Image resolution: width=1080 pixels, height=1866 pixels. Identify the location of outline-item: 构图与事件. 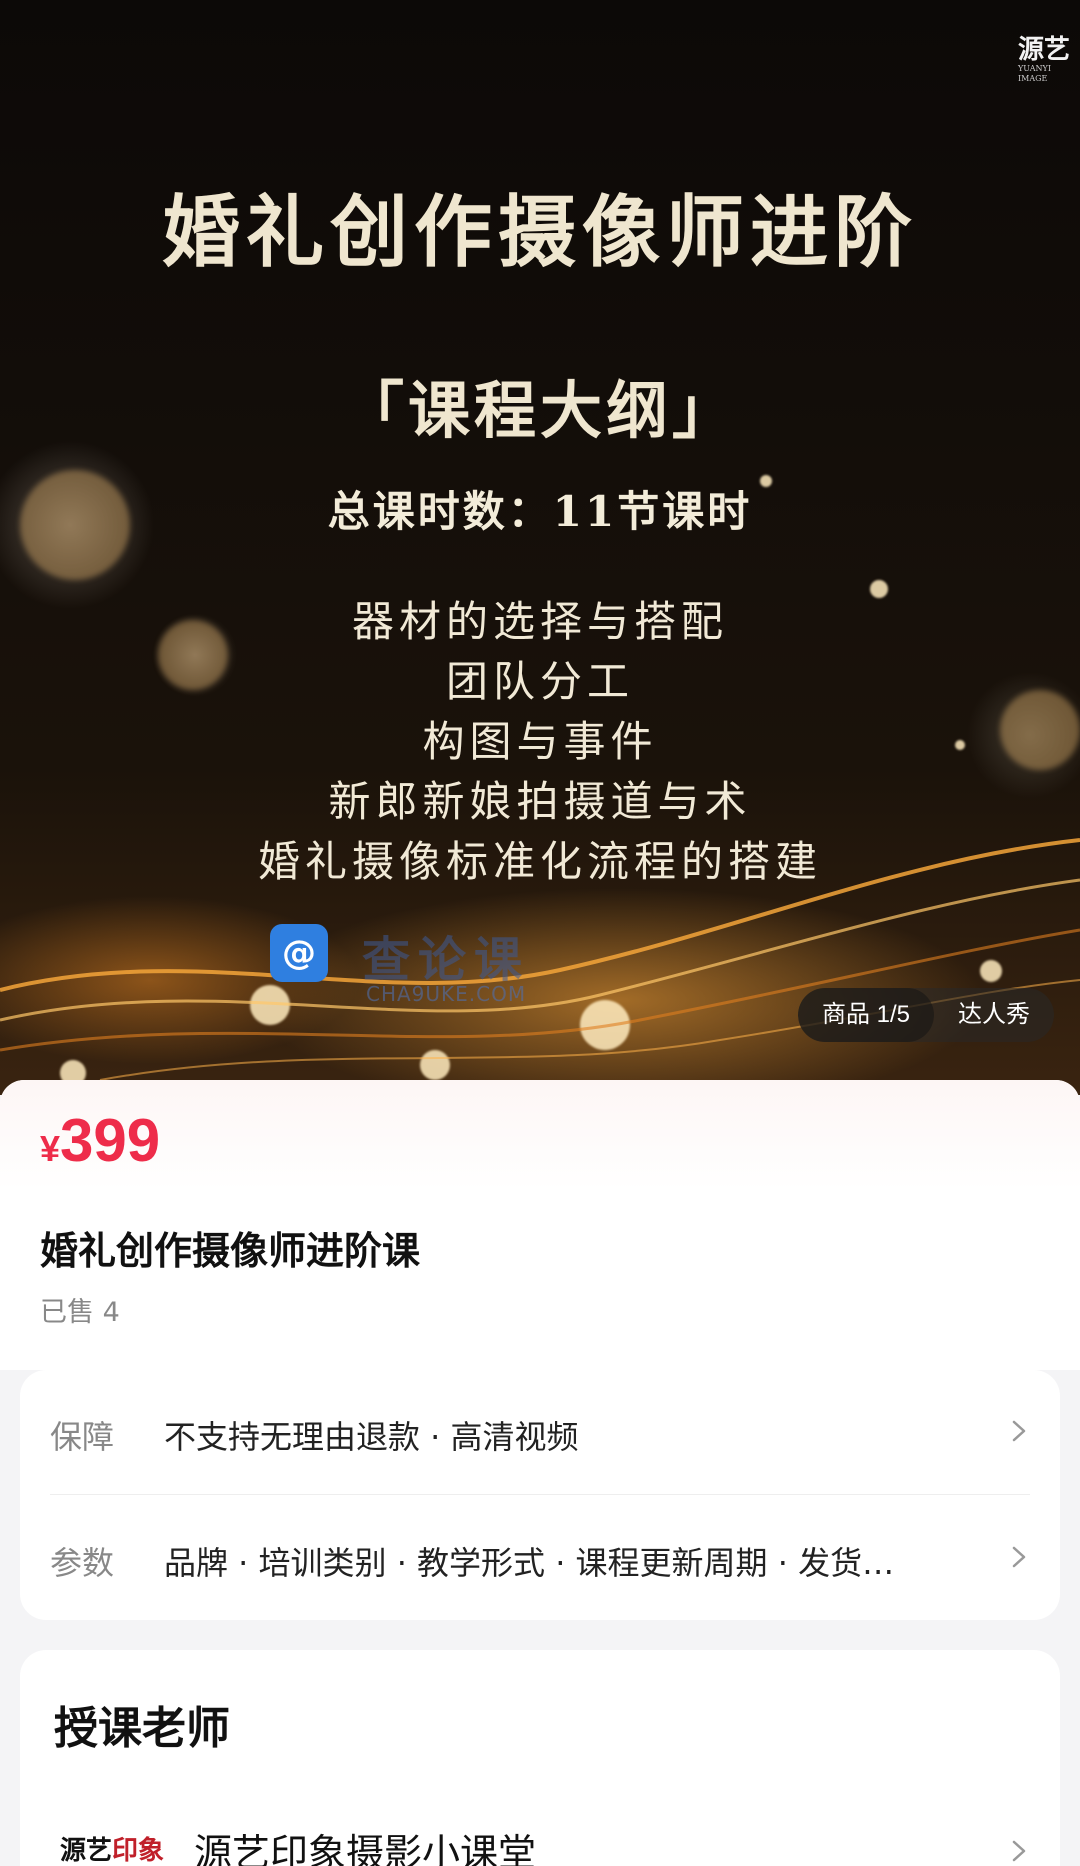
(540, 741).